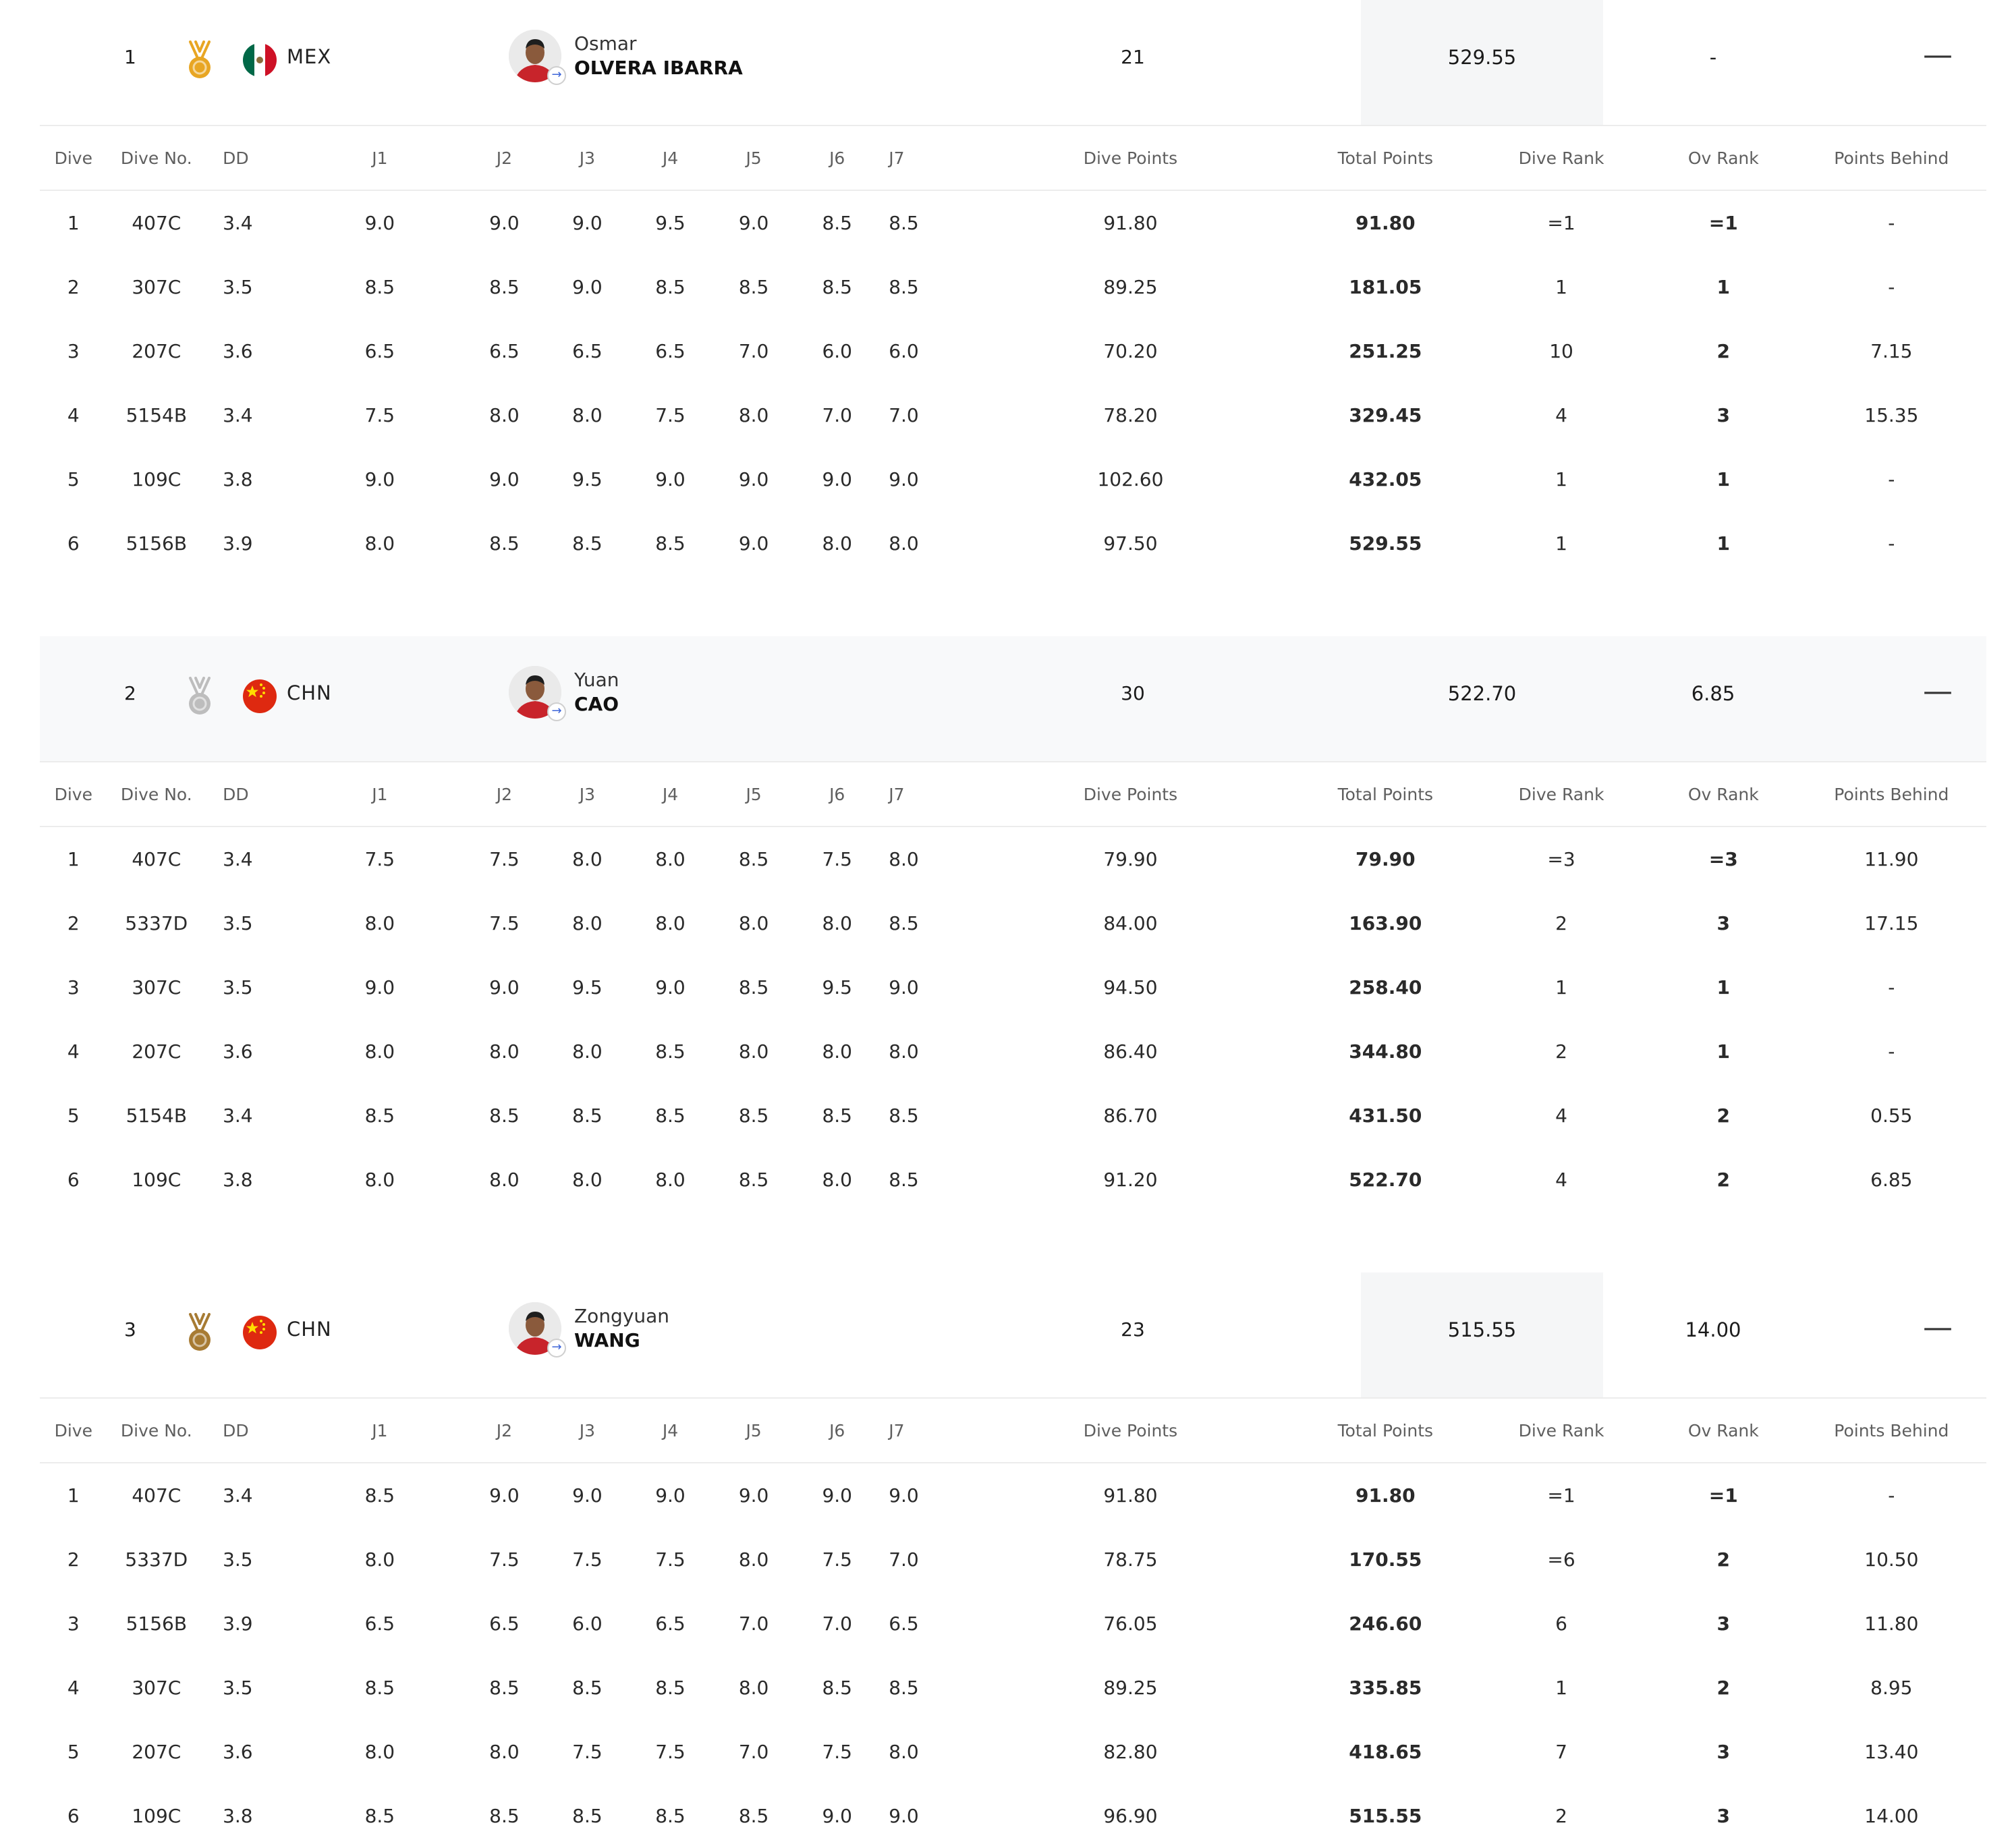 This screenshot has height=1848, width=2012. I want to click on athlete-first-name: Zongyuan, so click(622, 1316).